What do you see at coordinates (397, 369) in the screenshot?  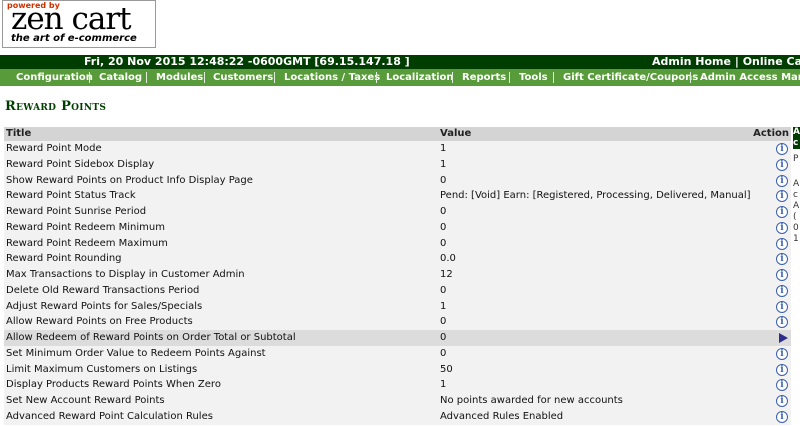 I see `table-row: Limit Maximum Customers on Listings 50 i` at bounding box center [397, 369].